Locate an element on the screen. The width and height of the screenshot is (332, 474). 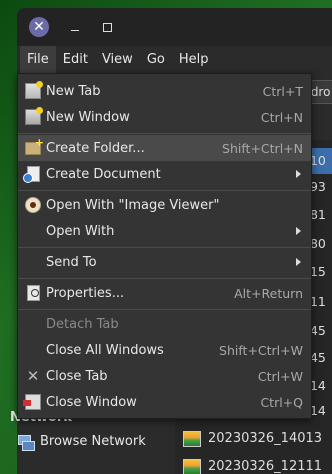
minimize-button is located at coordinates (75, 27).